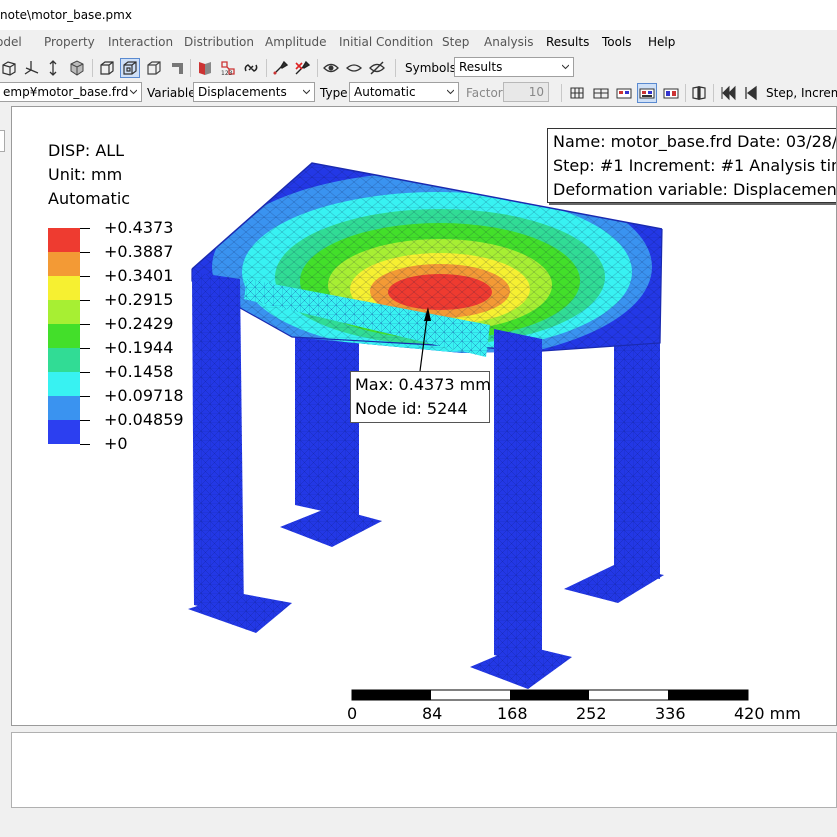  What do you see at coordinates (671, 93) in the screenshot?
I see `deformed-table-icon` at bounding box center [671, 93].